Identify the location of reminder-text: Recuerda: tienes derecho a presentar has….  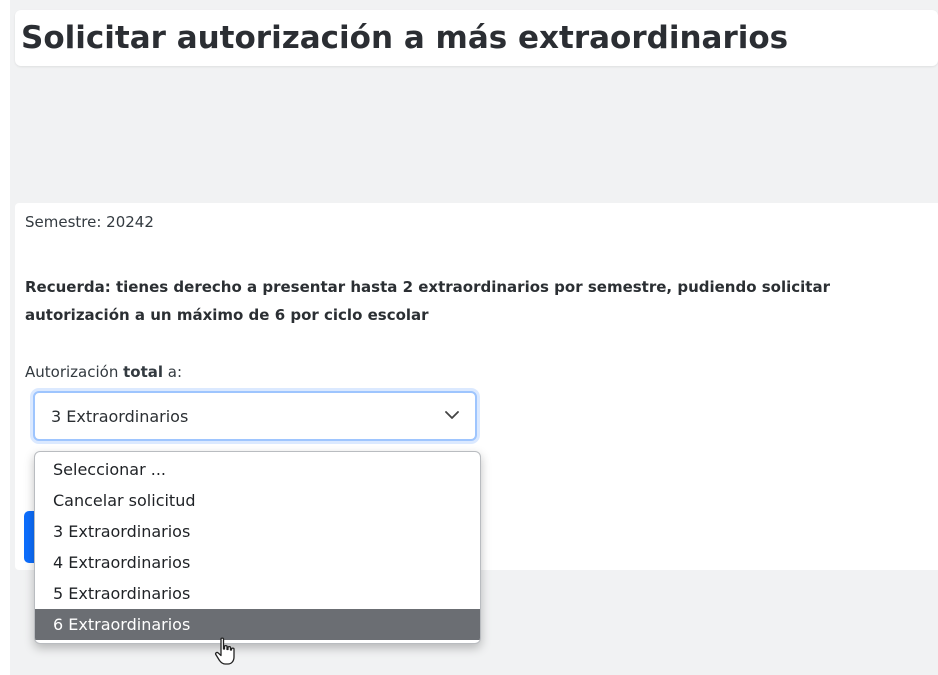
(427, 301).